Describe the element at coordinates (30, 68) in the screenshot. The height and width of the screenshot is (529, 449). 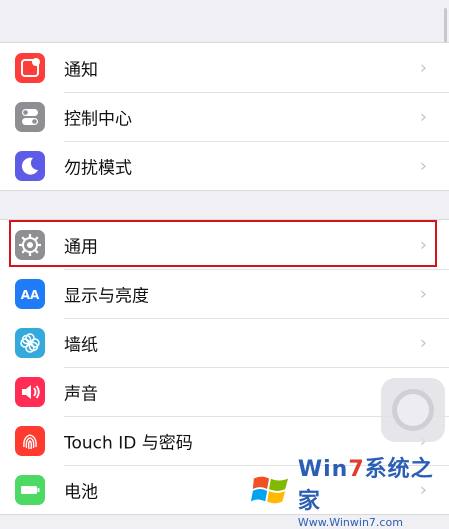
I see `notifications-icon` at that location.